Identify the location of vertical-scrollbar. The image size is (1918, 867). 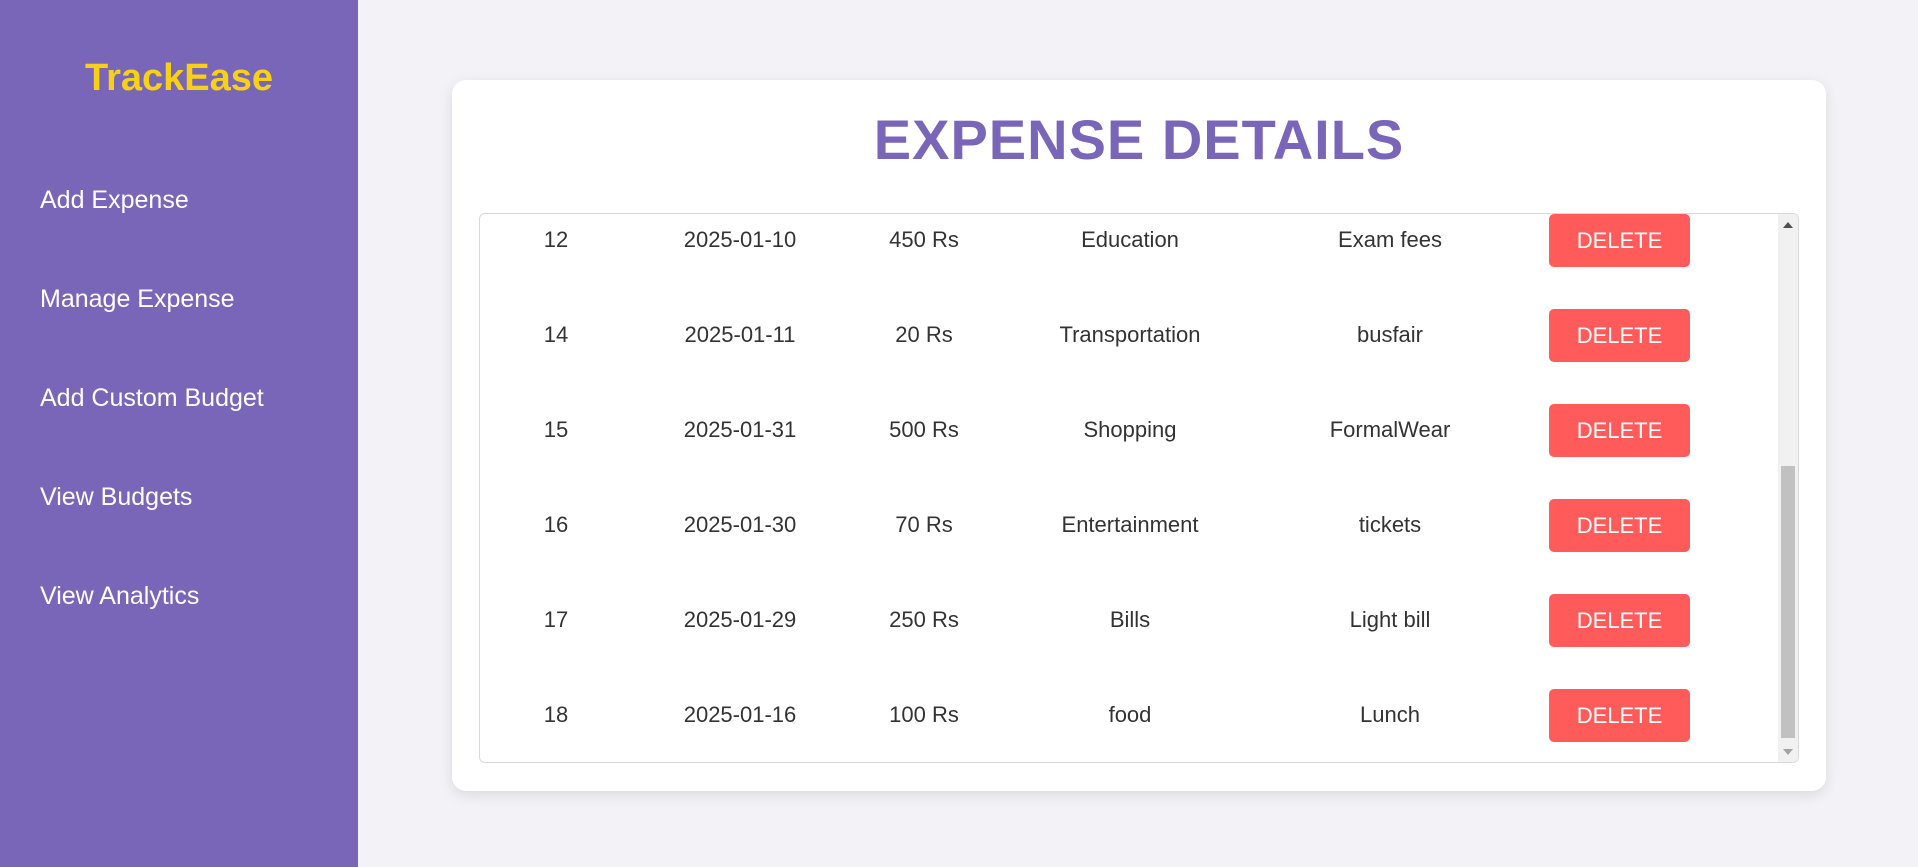
(1788, 488).